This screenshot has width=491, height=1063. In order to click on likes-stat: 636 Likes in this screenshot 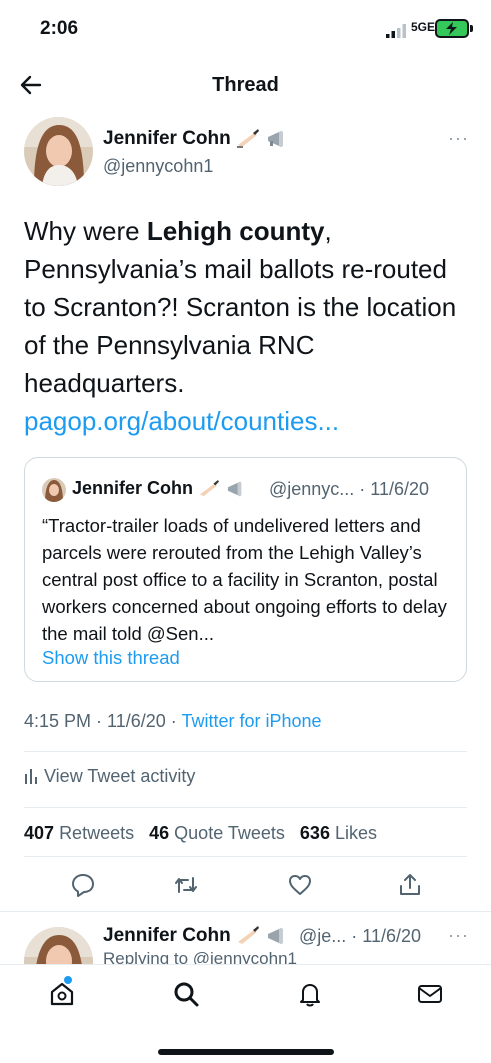, I will do `click(338, 833)`.